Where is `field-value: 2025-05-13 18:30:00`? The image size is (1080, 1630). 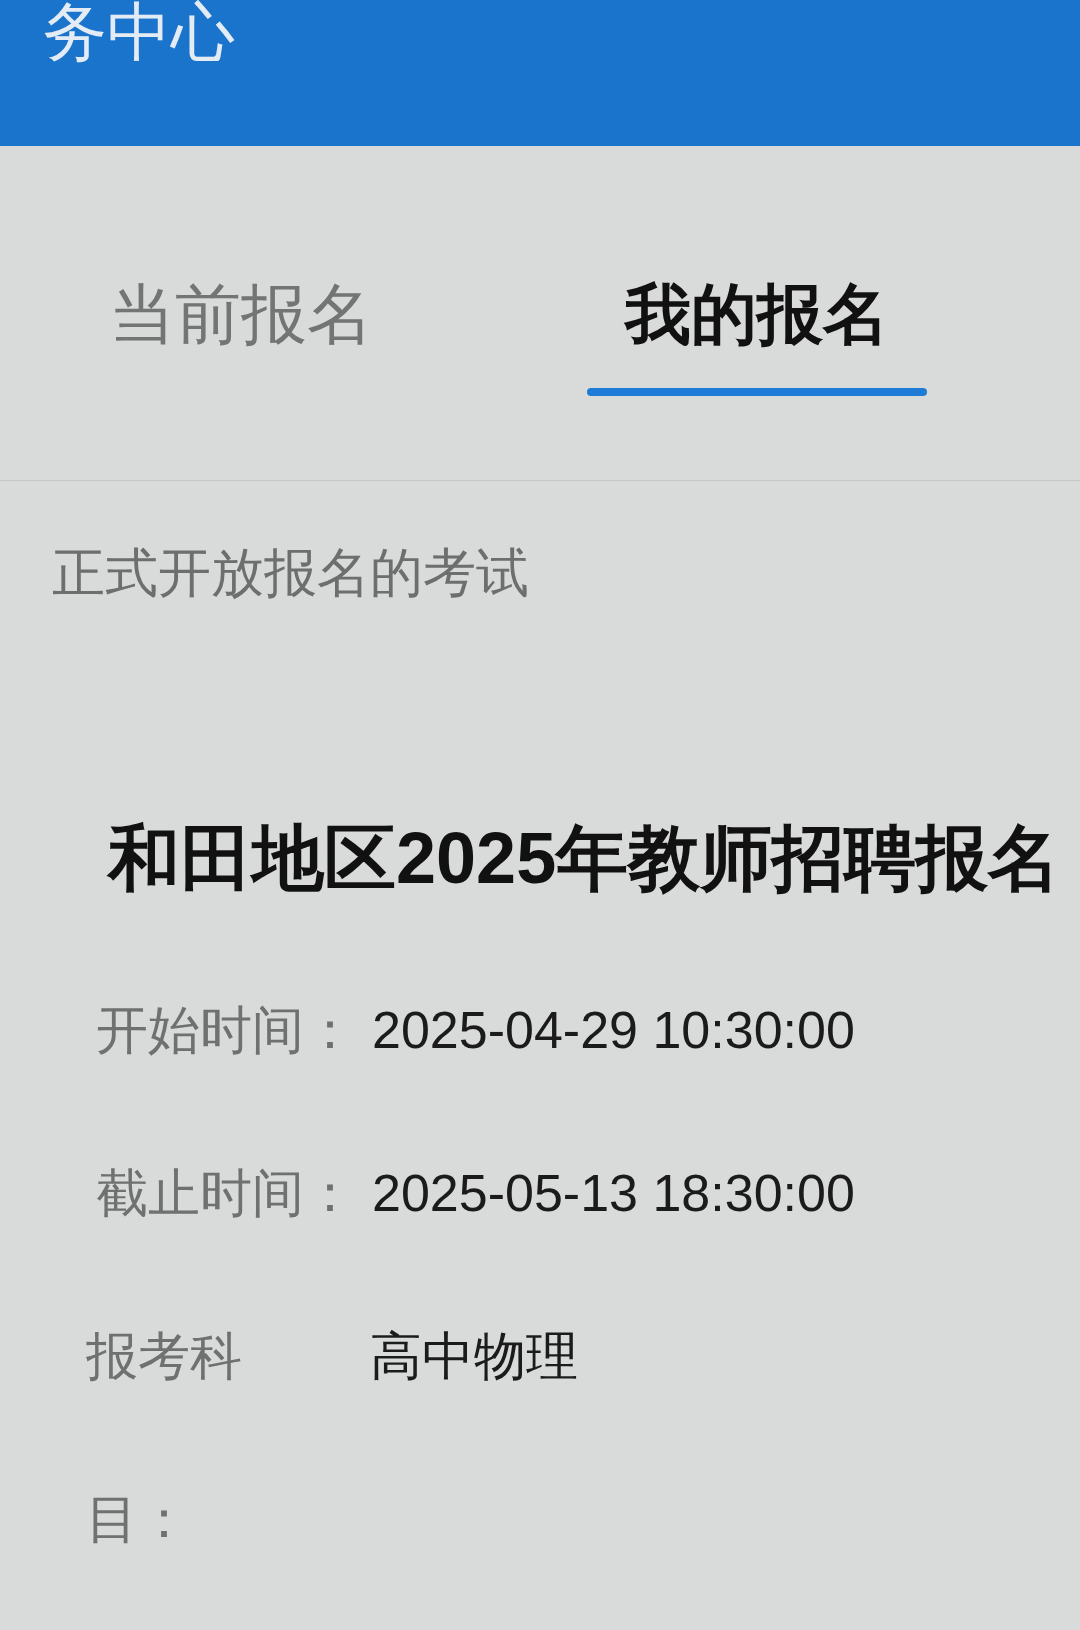
field-value: 2025-05-13 18:30:00 is located at coordinates (613, 1193).